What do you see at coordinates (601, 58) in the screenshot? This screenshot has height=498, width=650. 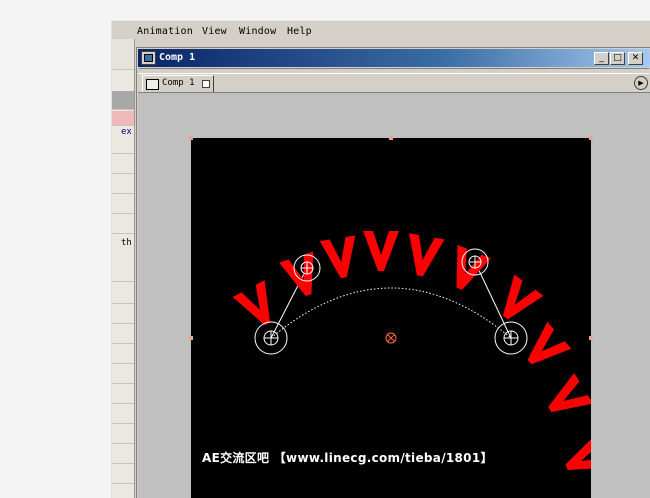 I see `minimize-button: _` at bounding box center [601, 58].